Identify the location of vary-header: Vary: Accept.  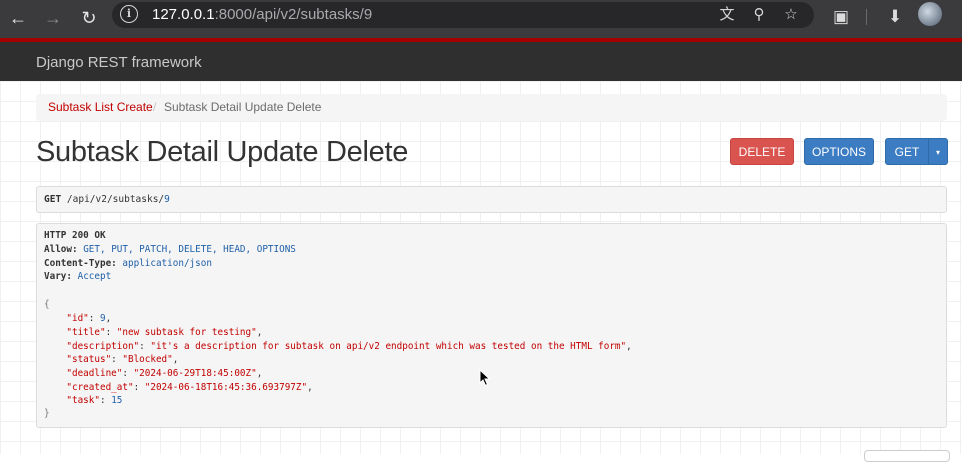
(77, 276).